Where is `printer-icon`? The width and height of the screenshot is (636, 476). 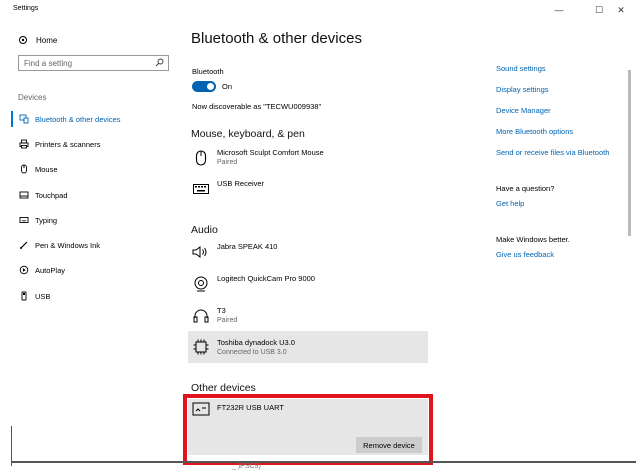
printer-icon is located at coordinates (24, 144).